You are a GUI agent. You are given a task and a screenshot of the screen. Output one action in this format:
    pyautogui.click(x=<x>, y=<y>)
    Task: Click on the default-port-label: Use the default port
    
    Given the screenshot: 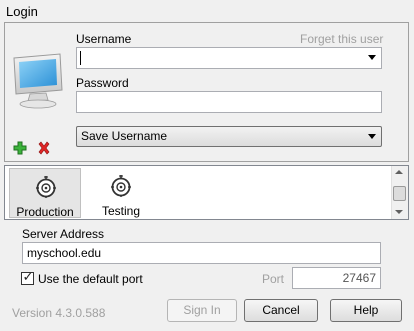 What is the action you would take?
    pyautogui.click(x=90, y=279)
    